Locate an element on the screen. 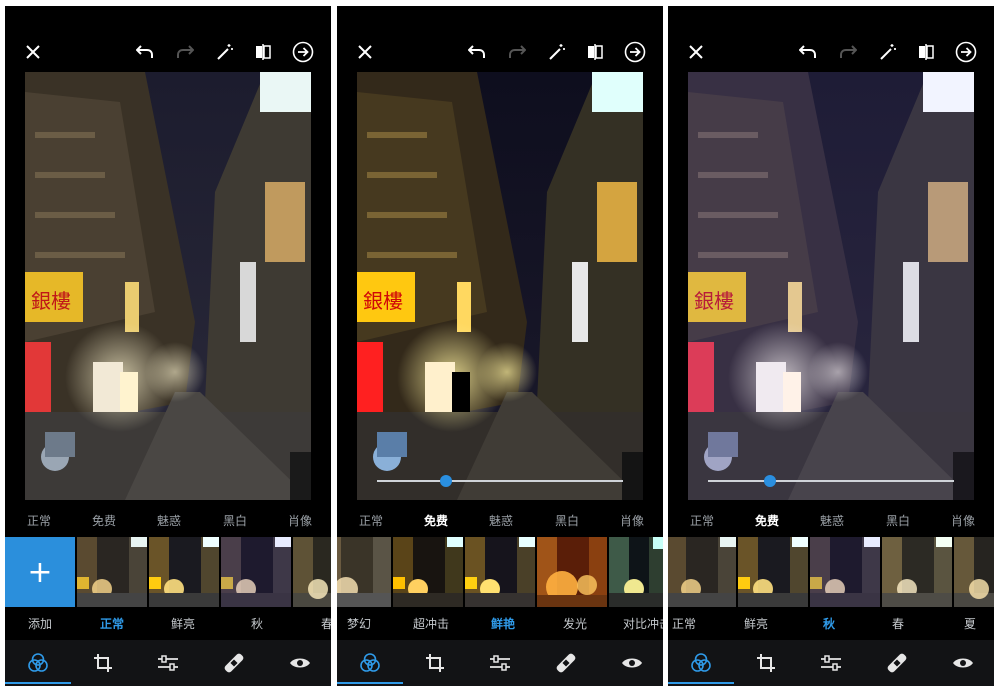 The height and width of the screenshot is (690, 1000). top-toolbar is located at coordinates (168, 39).